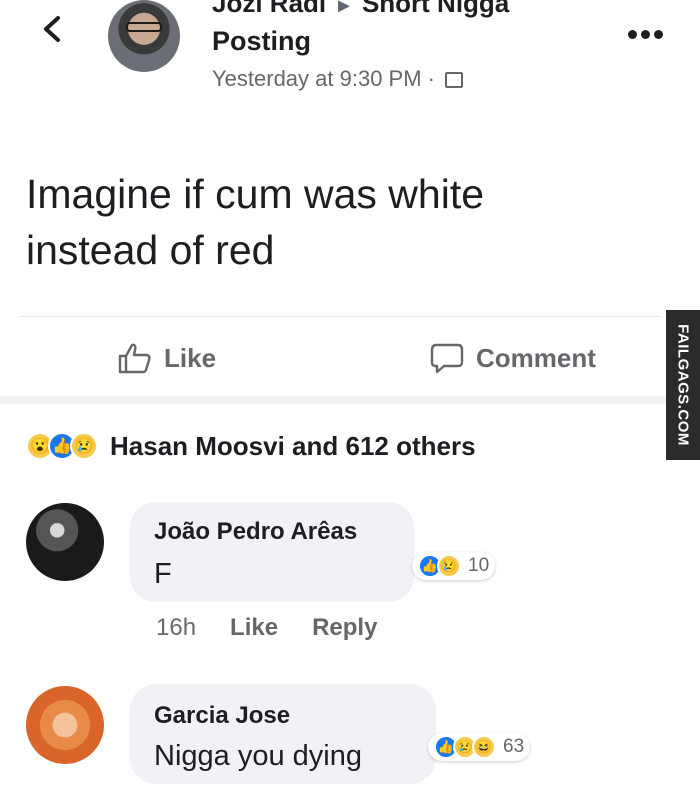  I want to click on back-arrow-icon, so click(53, 29).